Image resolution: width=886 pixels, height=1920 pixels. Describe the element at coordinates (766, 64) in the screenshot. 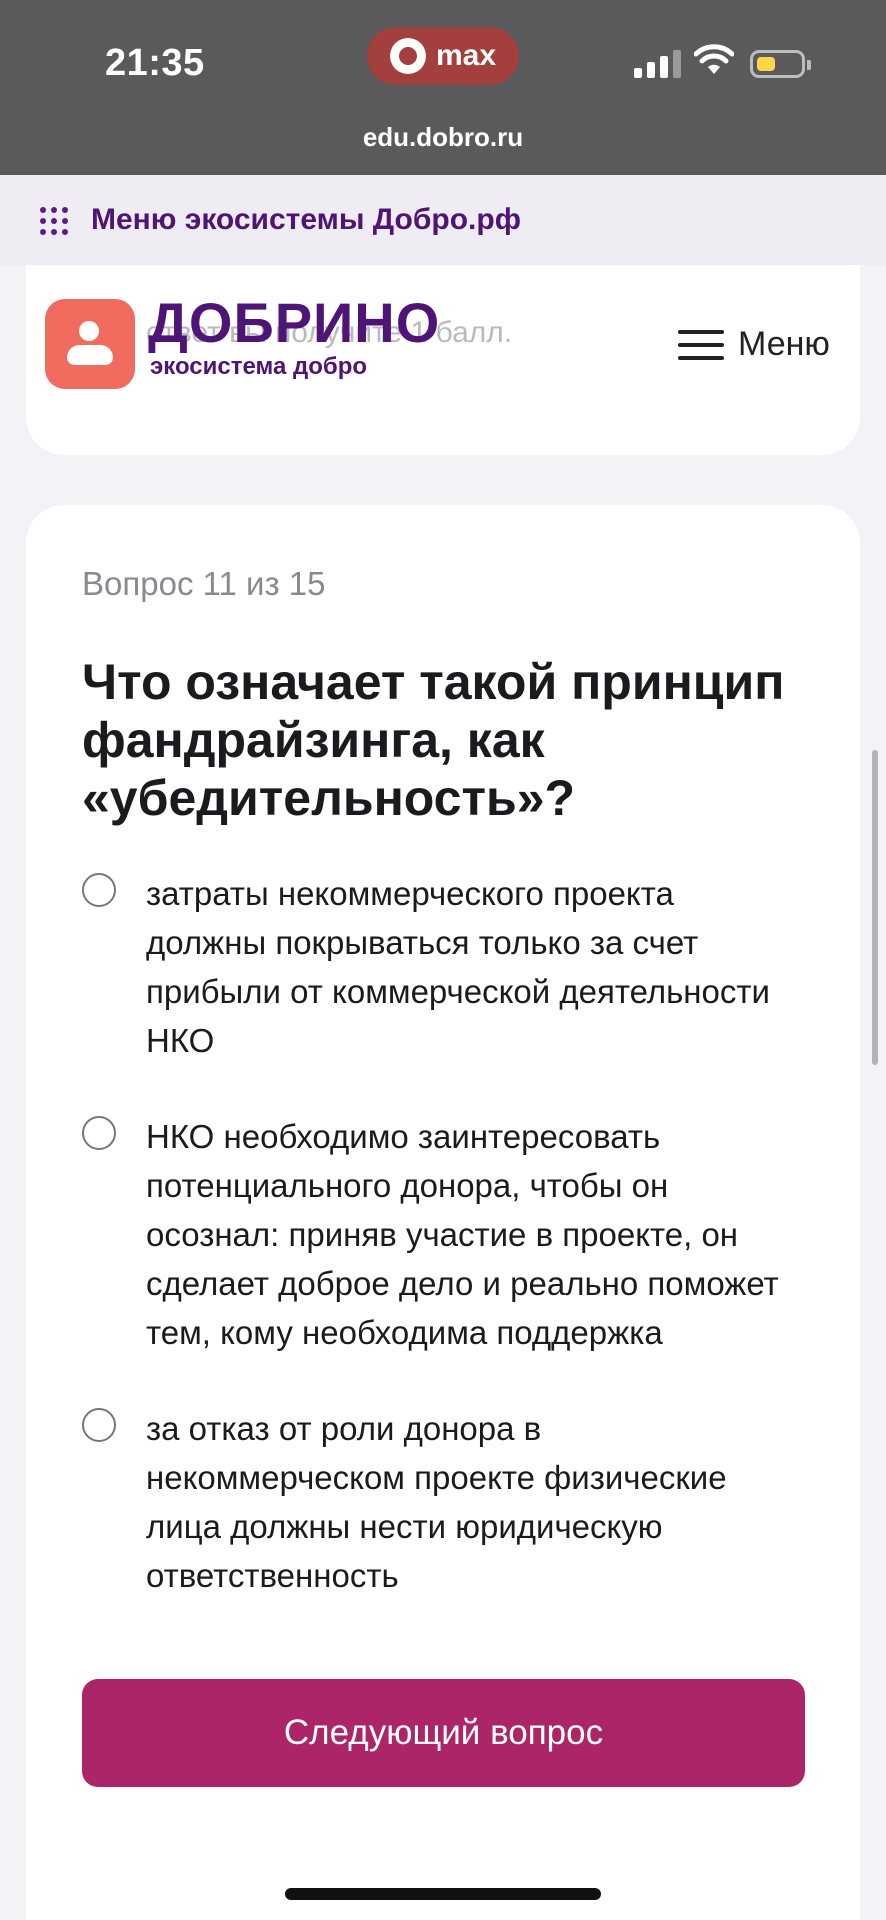

I see `battery-level` at that location.